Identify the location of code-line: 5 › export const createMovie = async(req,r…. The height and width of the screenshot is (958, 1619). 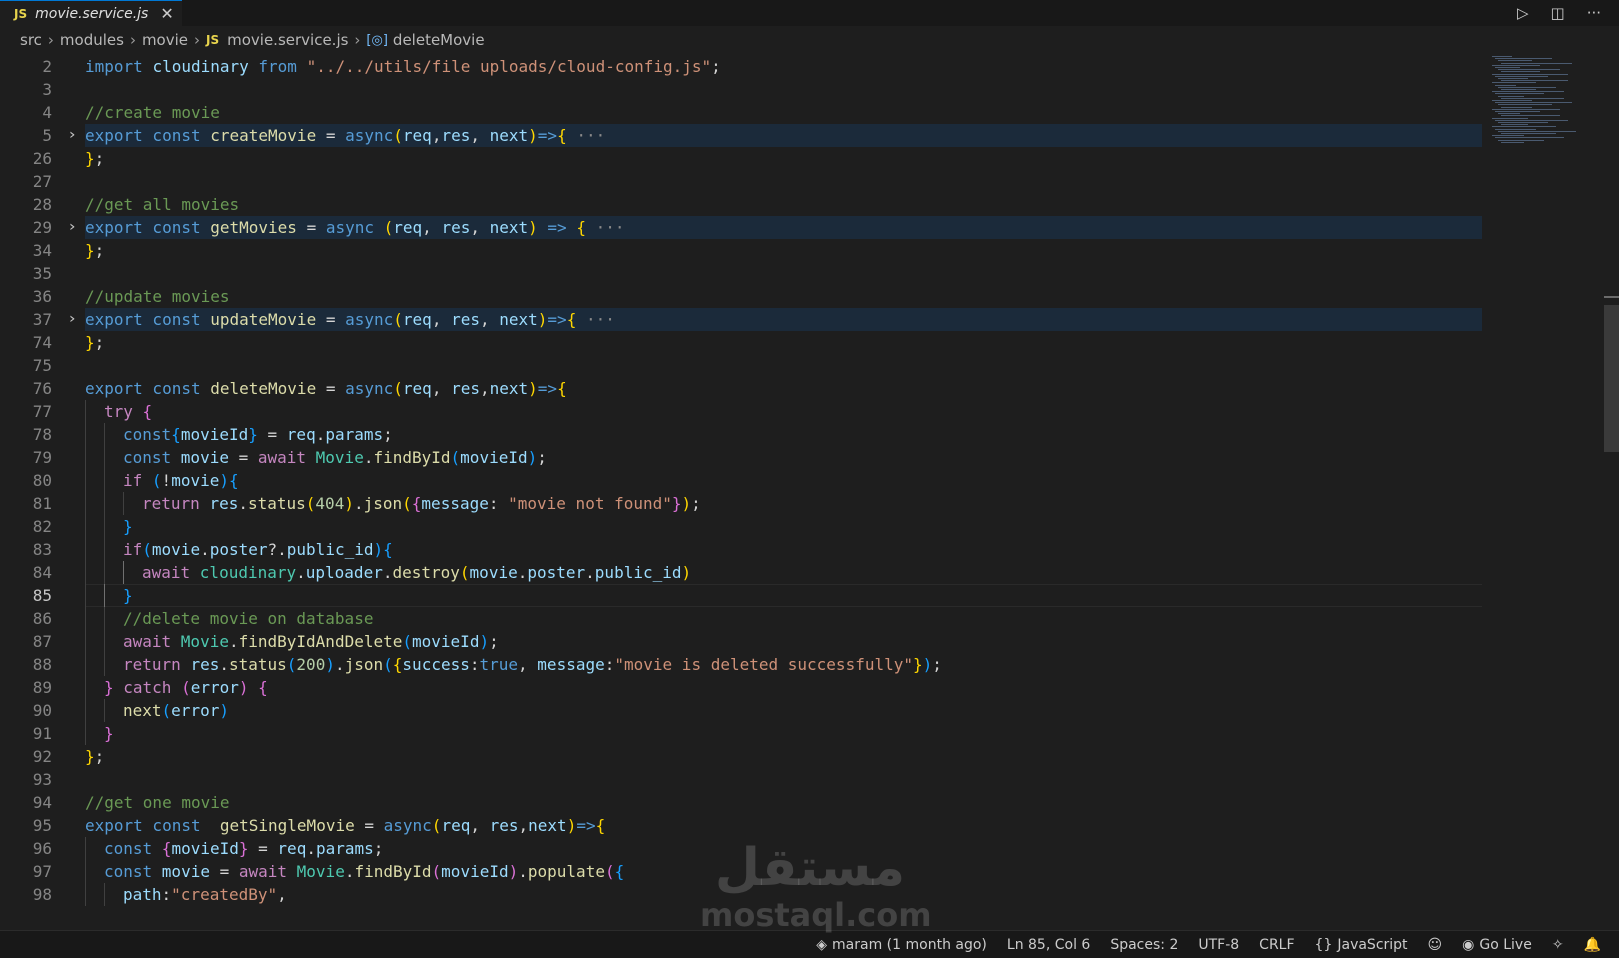
(745, 135).